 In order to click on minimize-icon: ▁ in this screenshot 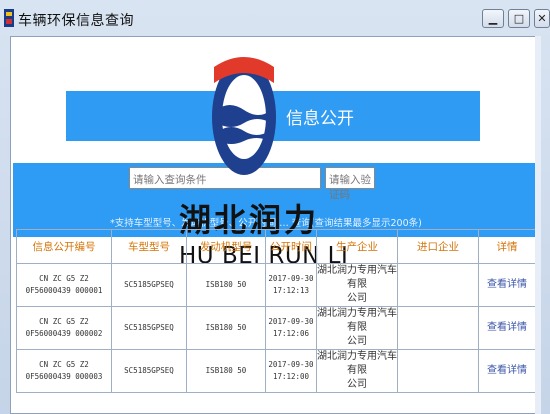, I will do `click(493, 18)`.